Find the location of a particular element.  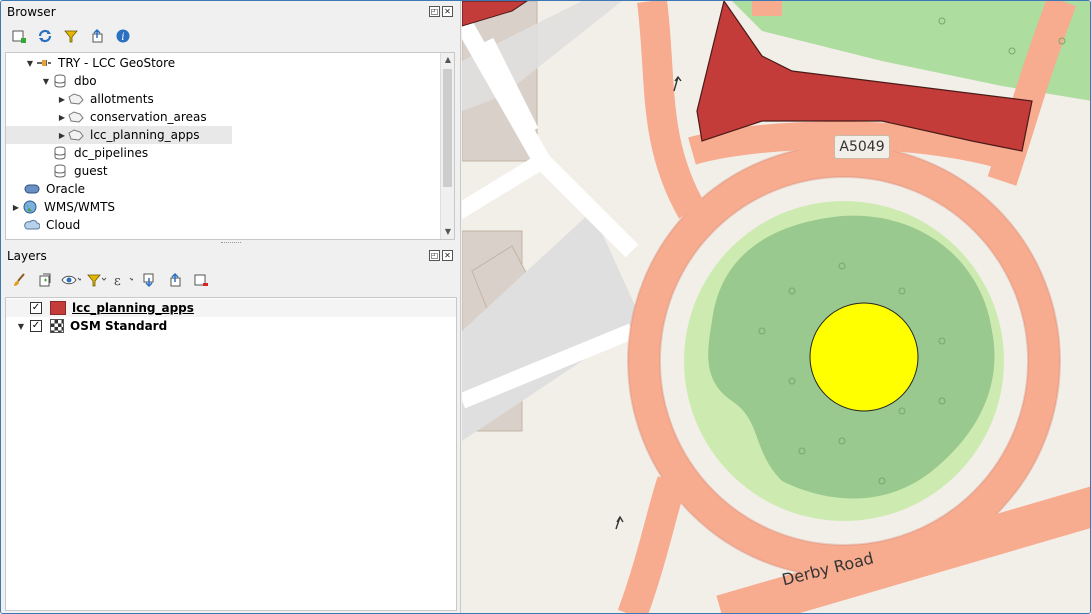

tree-item-label: Cloud is located at coordinates (63, 225).